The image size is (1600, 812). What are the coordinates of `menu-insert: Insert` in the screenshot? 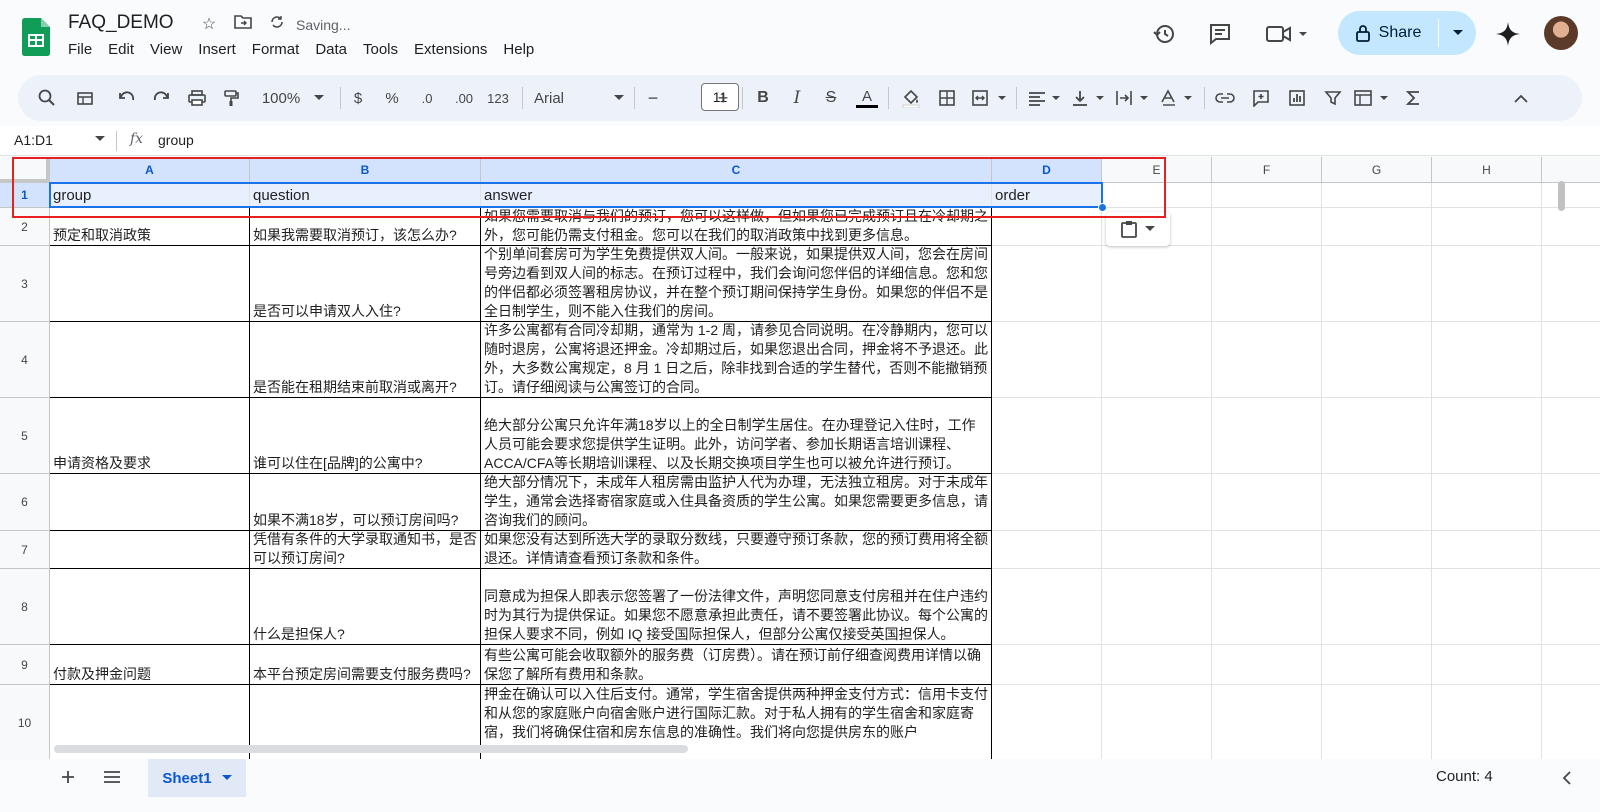 It's located at (221, 49).